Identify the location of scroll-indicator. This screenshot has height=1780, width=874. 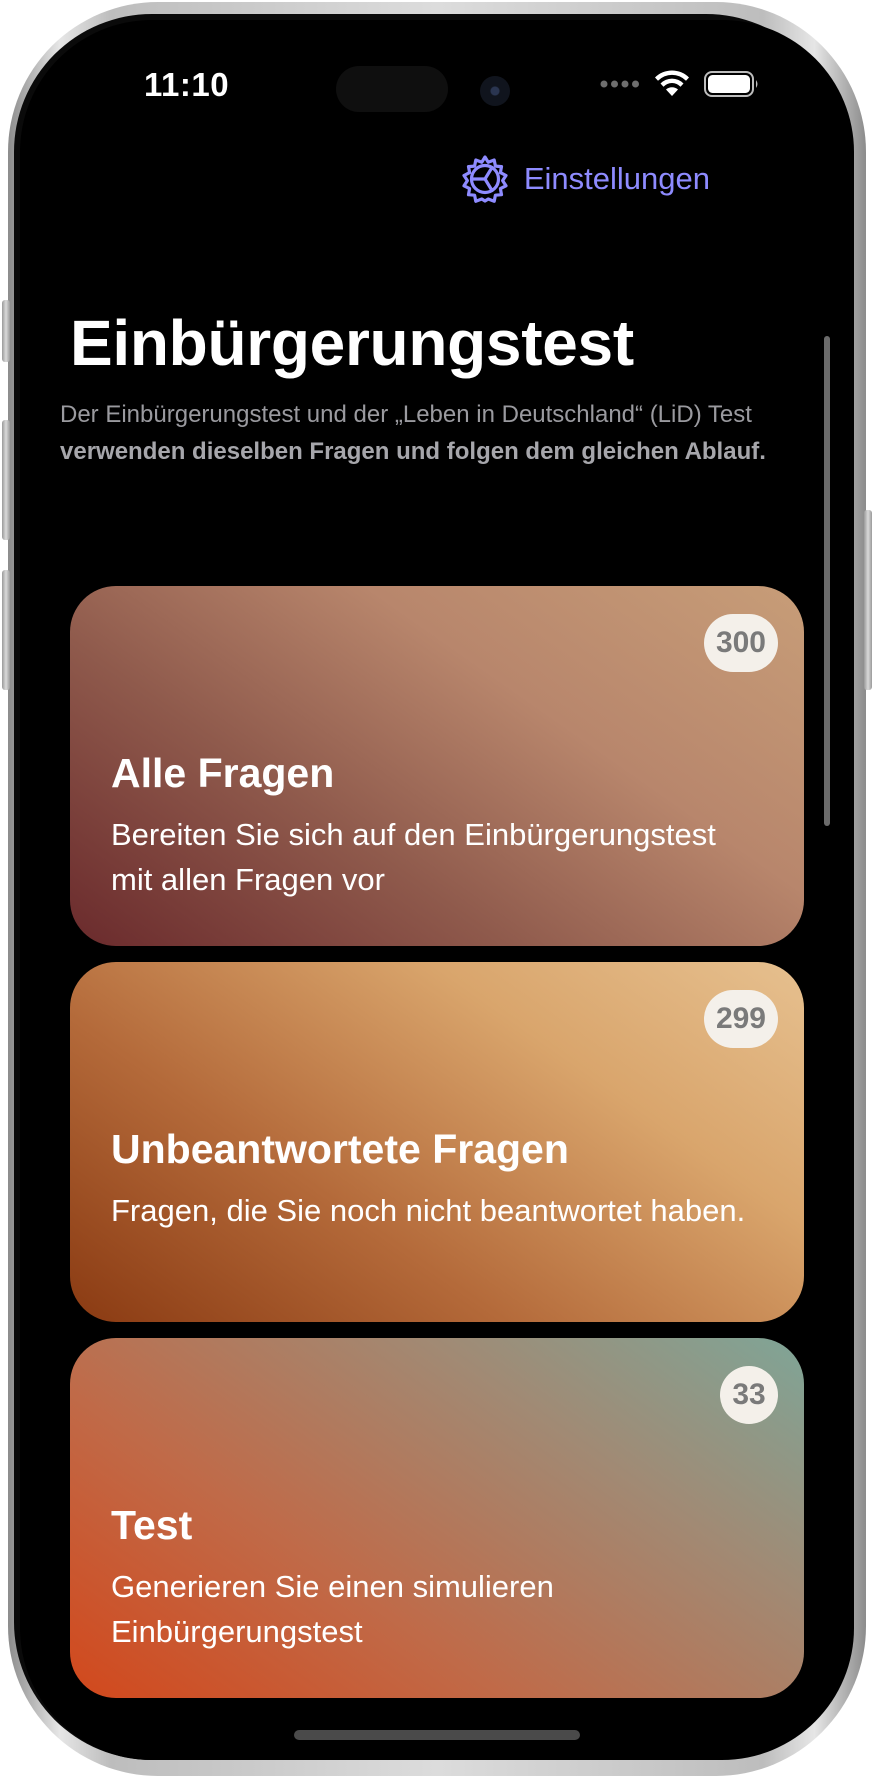
(827, 581).